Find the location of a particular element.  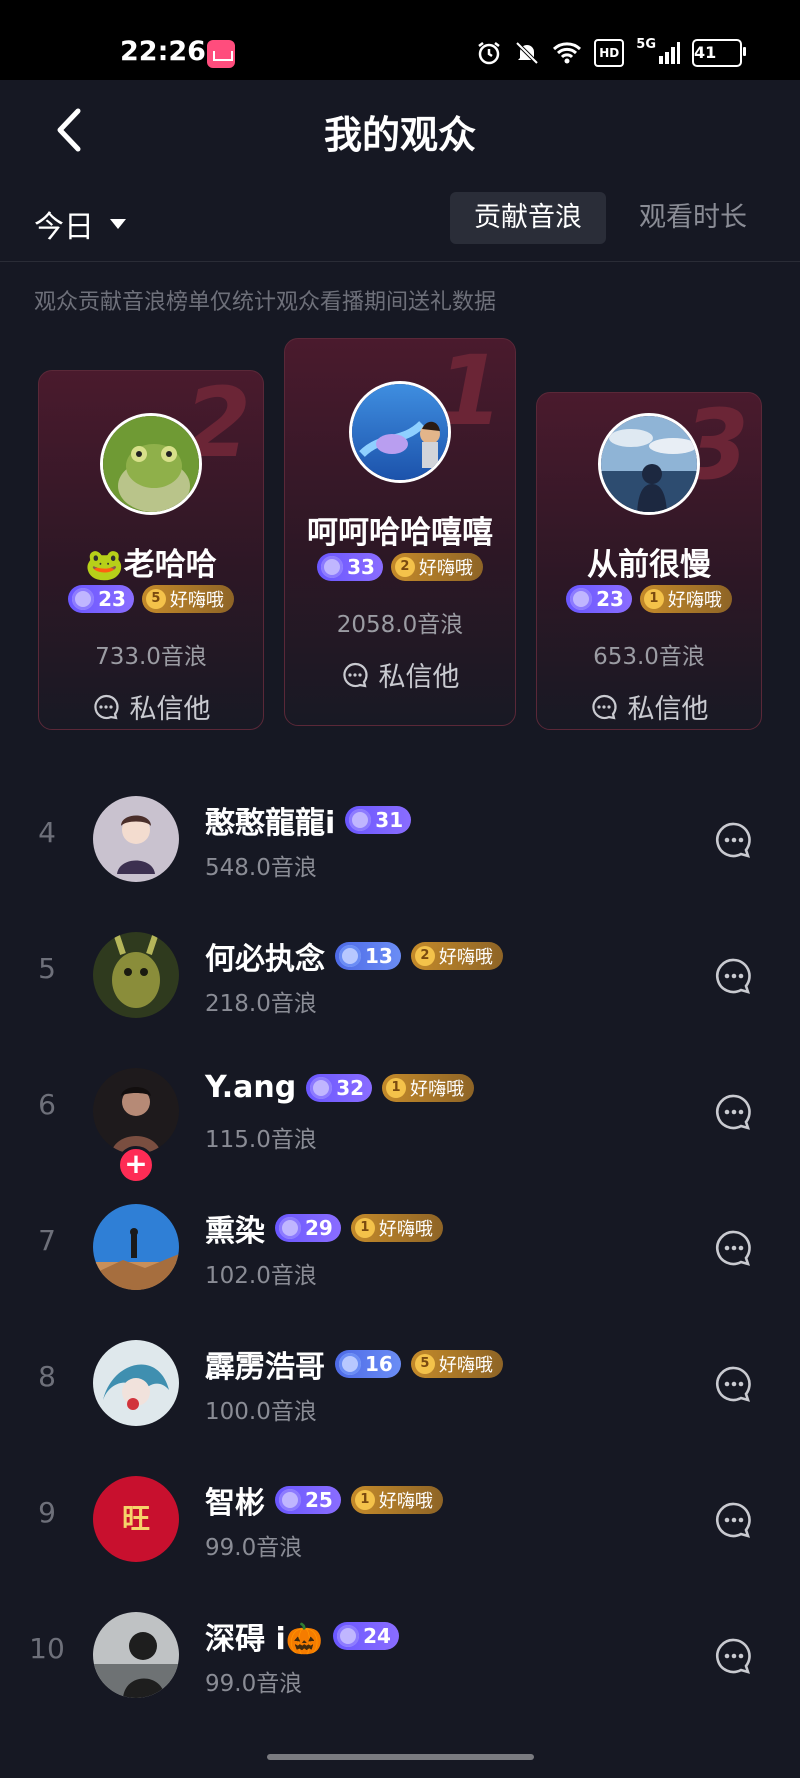

level-badge: 16 is located at coordinates (368, 1364).